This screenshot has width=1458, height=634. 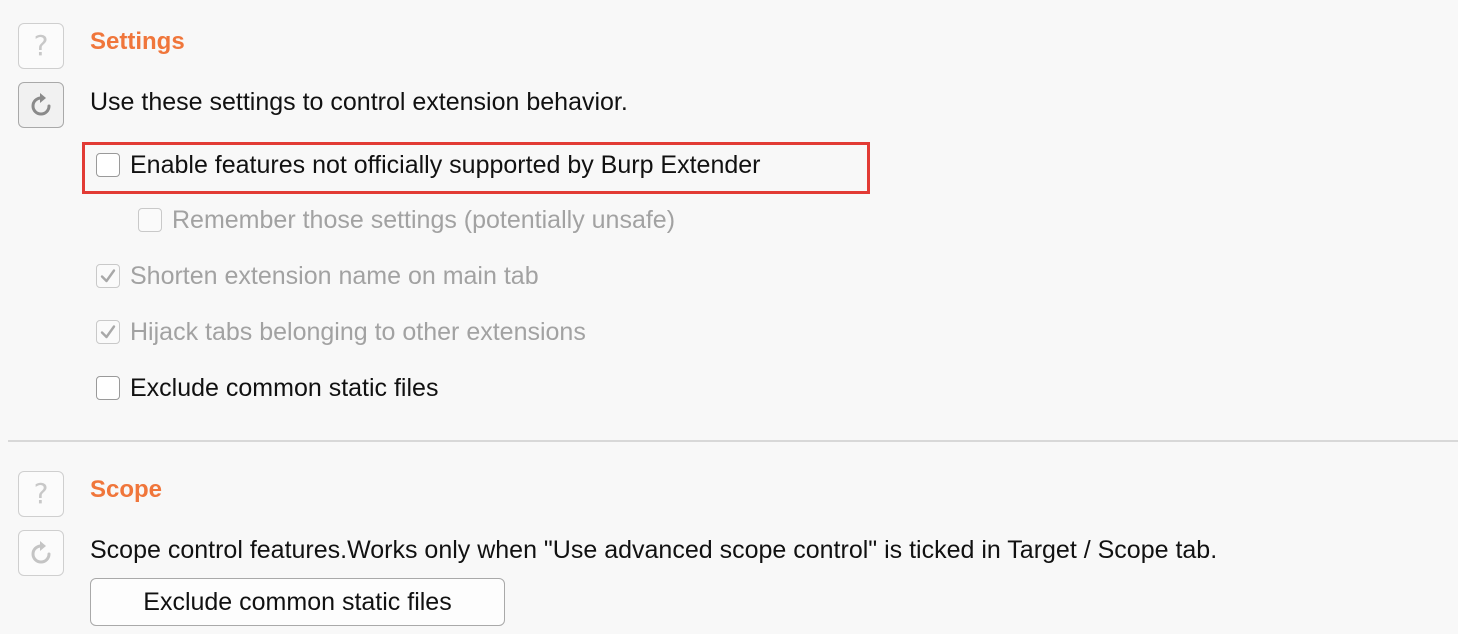 What do you see at coordinates (733, 441) in the screenshot?
I see `section-divider` at bounding box center [733, 441].